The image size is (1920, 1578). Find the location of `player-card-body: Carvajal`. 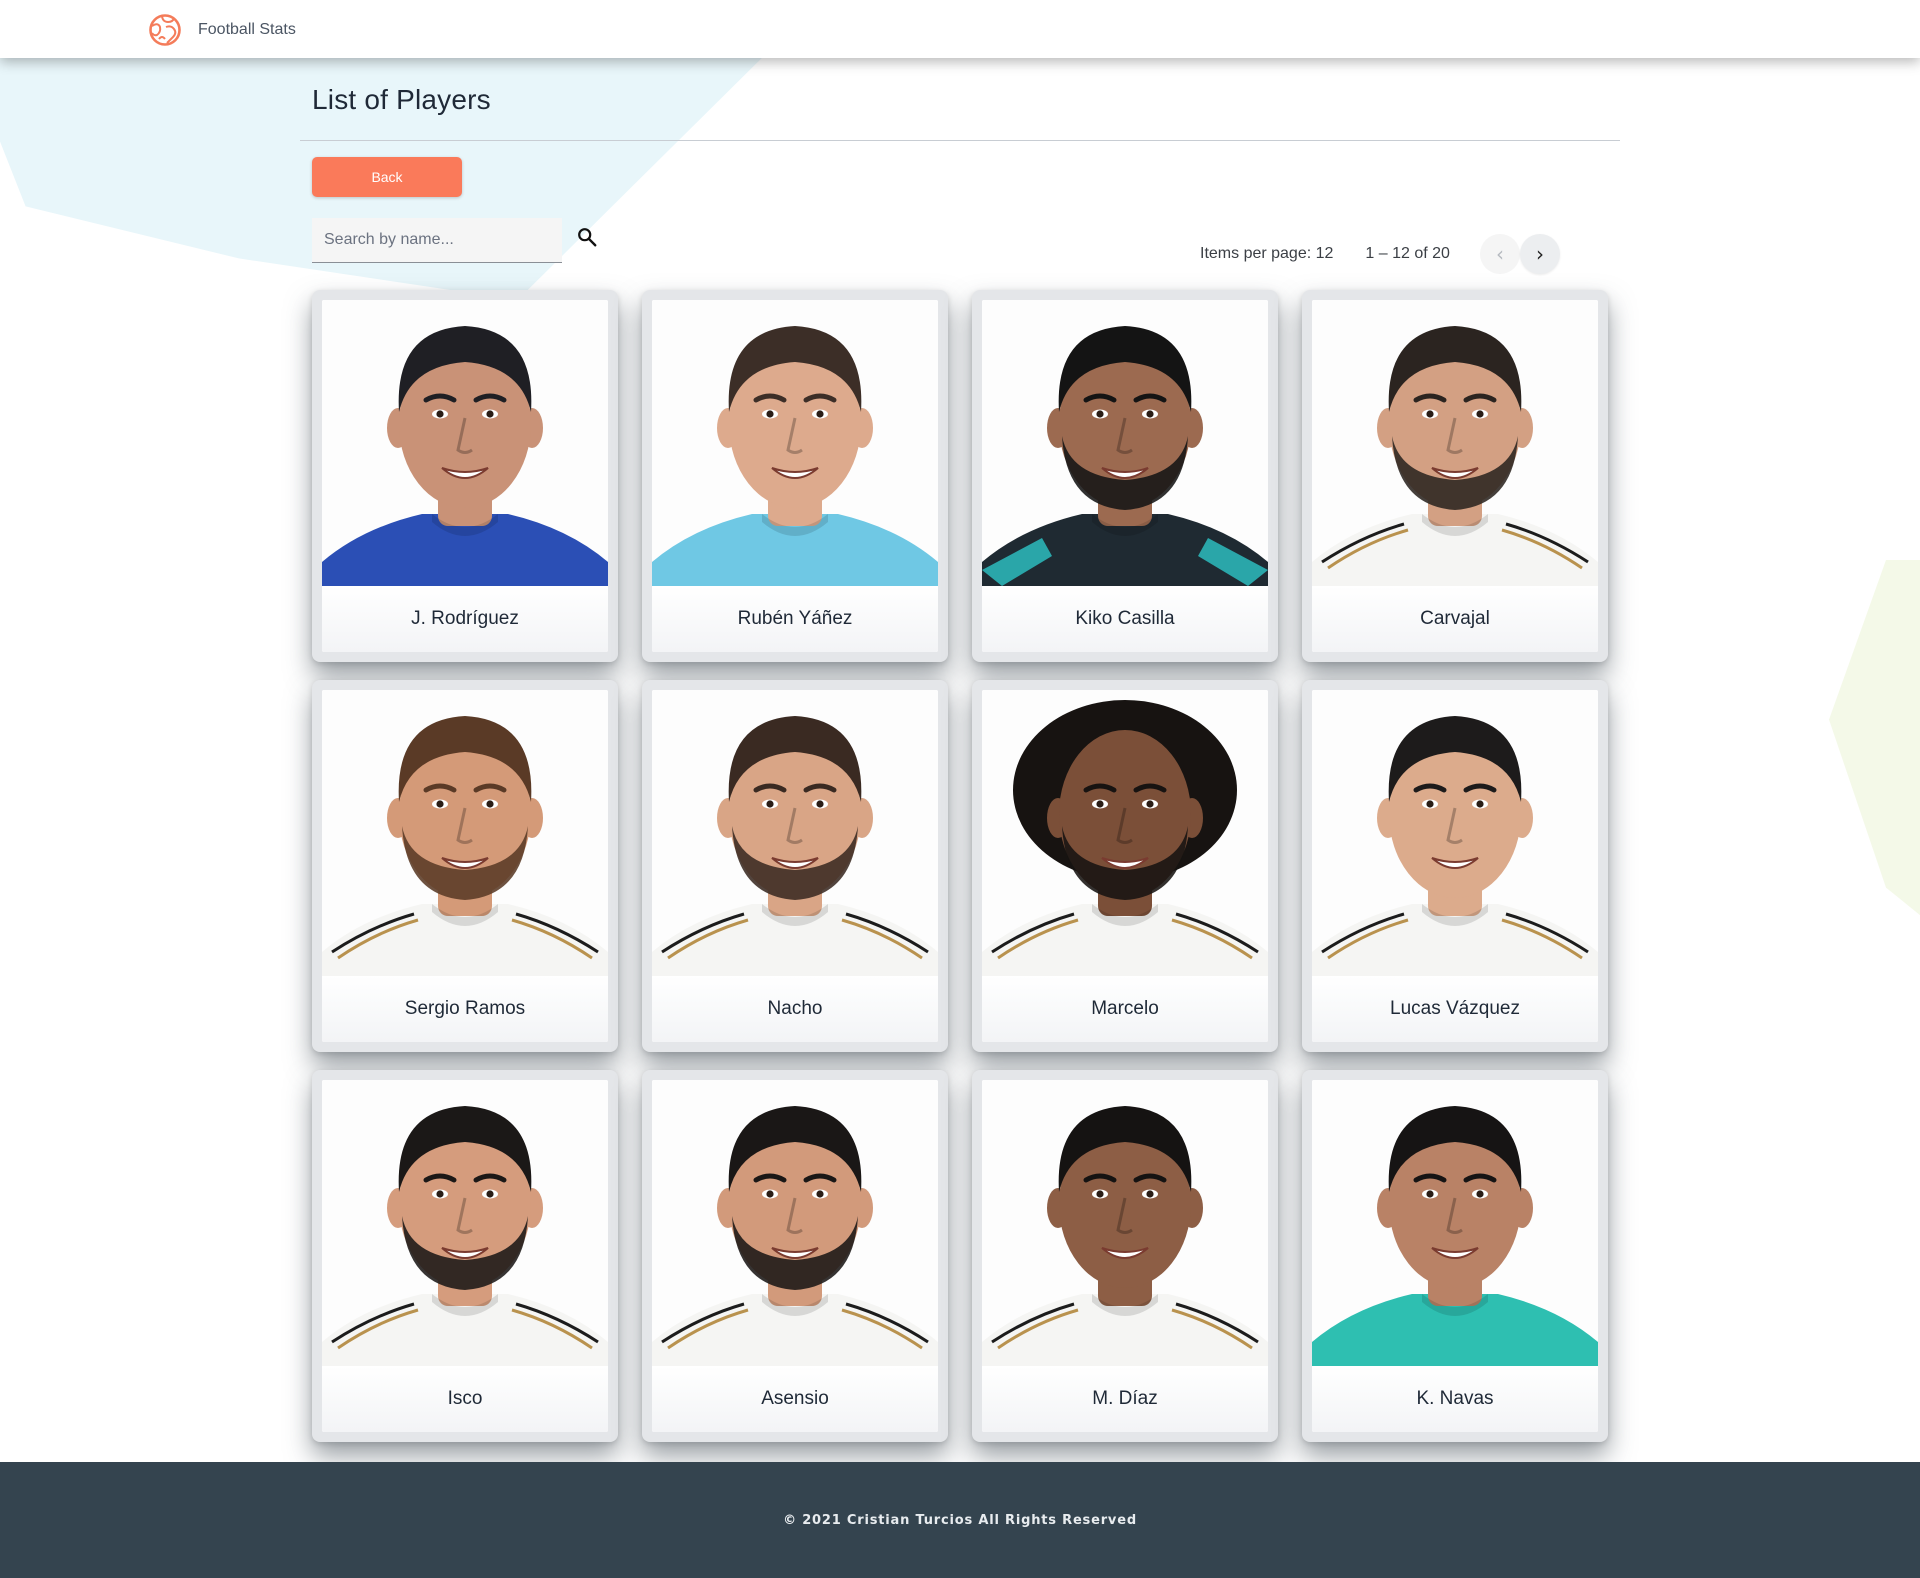

player-card-body: Carvajal is located at coordinates (1455, 476).